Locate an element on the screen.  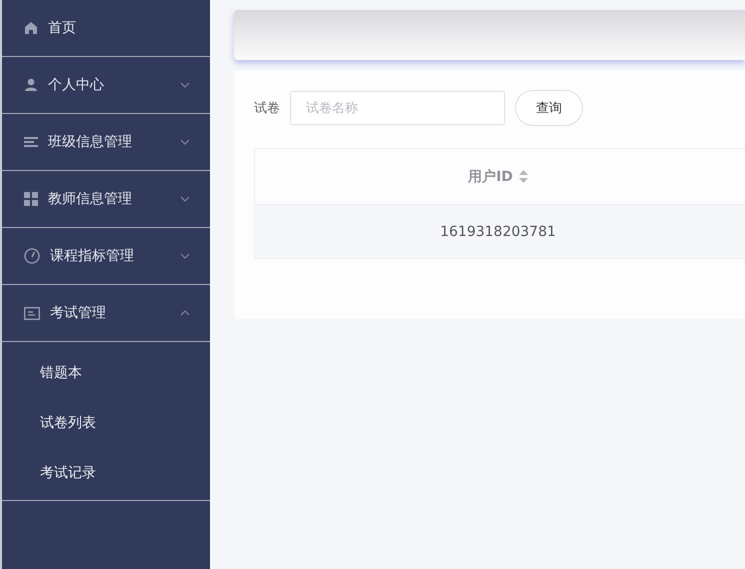
menu-item: 班级信息管理 is located at coordinates (106, 142).